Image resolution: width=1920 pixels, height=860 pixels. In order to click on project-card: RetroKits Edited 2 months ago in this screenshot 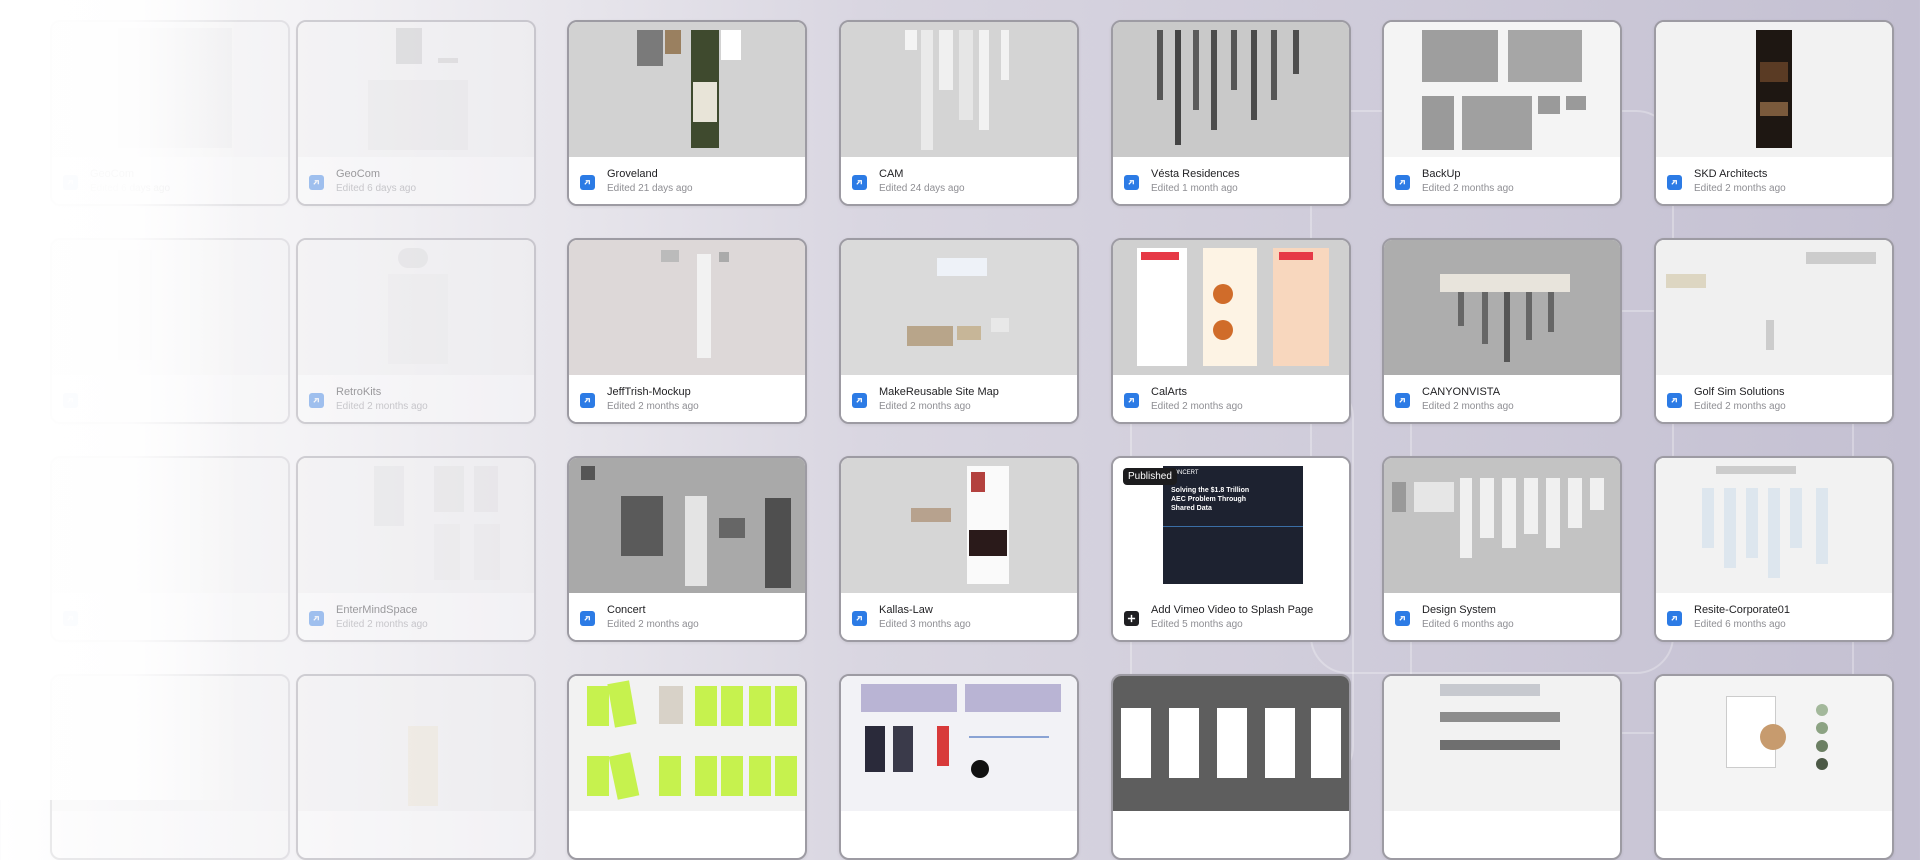, I will do `click(416, 331)`.